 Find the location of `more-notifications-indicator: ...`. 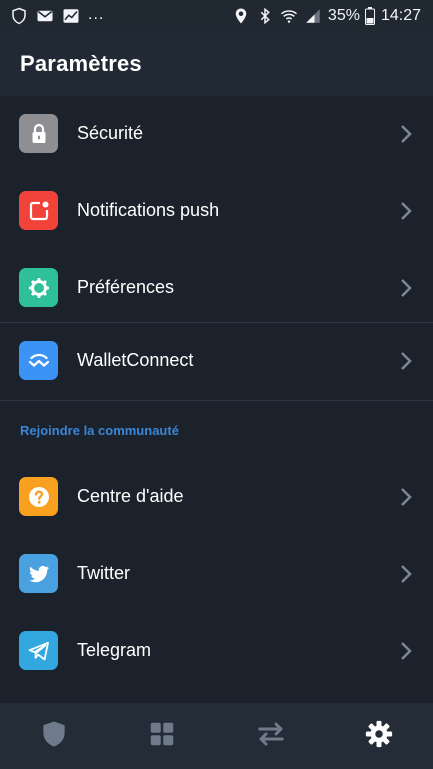

more-notifications-indicator: ... is located at coordinates (96, 14).